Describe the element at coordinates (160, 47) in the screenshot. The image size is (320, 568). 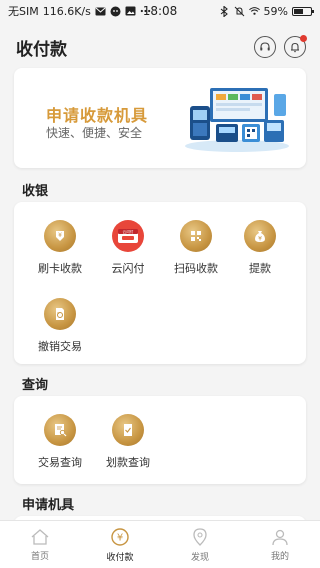
I see `header: 收付款` at that location.